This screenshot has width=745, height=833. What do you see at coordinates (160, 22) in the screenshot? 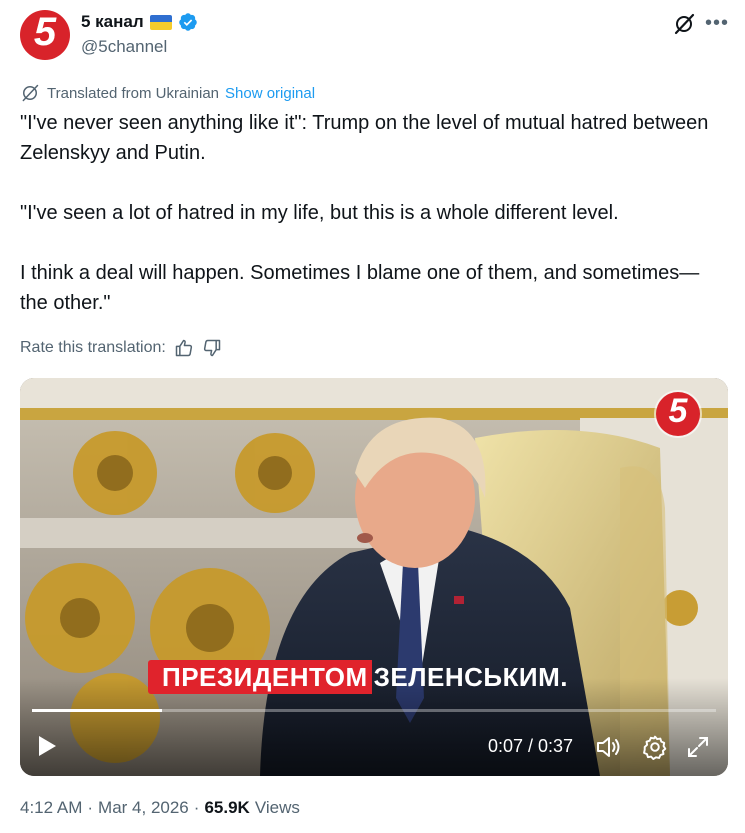
I see `ukraine-flag-icon` at bounding box center [160, 22].